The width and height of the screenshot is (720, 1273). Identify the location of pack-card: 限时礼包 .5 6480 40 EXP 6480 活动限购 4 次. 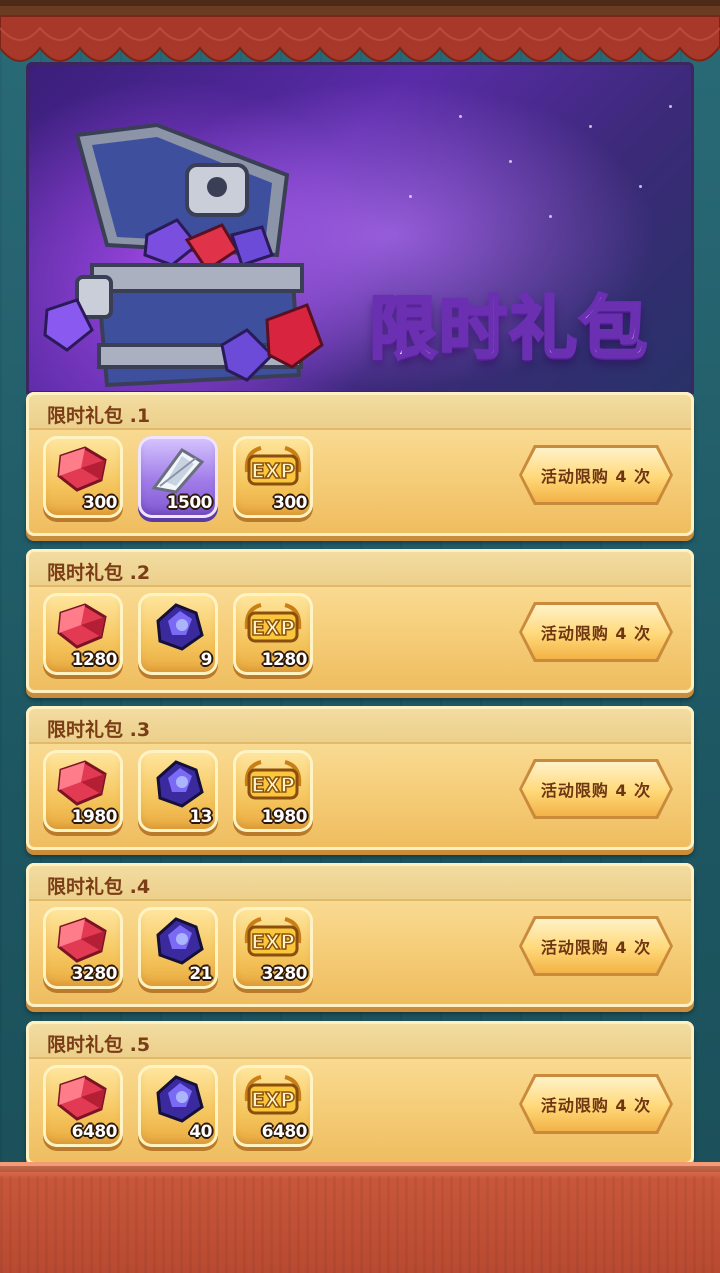
(360, 1093).